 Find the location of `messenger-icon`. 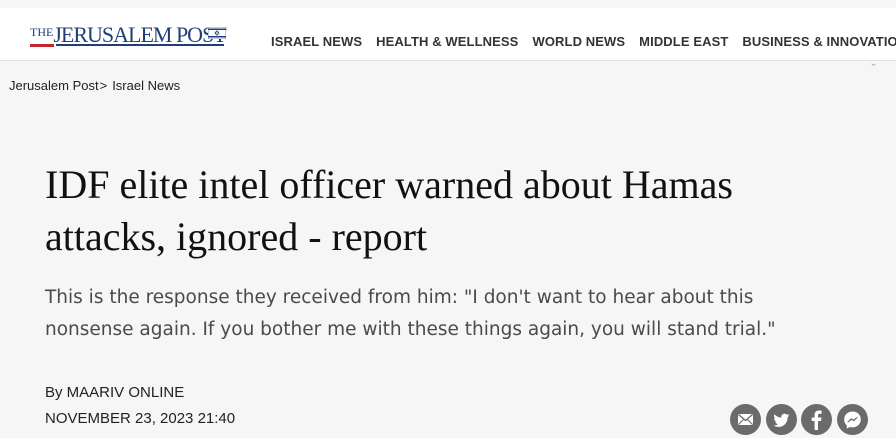

messenger-icon is located at coordinates (852, 420).